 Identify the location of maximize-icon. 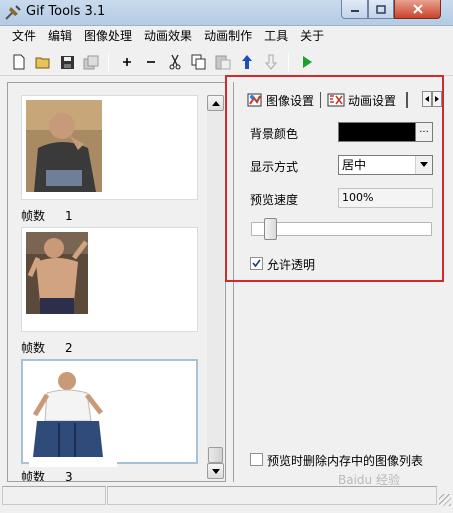
(381, 9).